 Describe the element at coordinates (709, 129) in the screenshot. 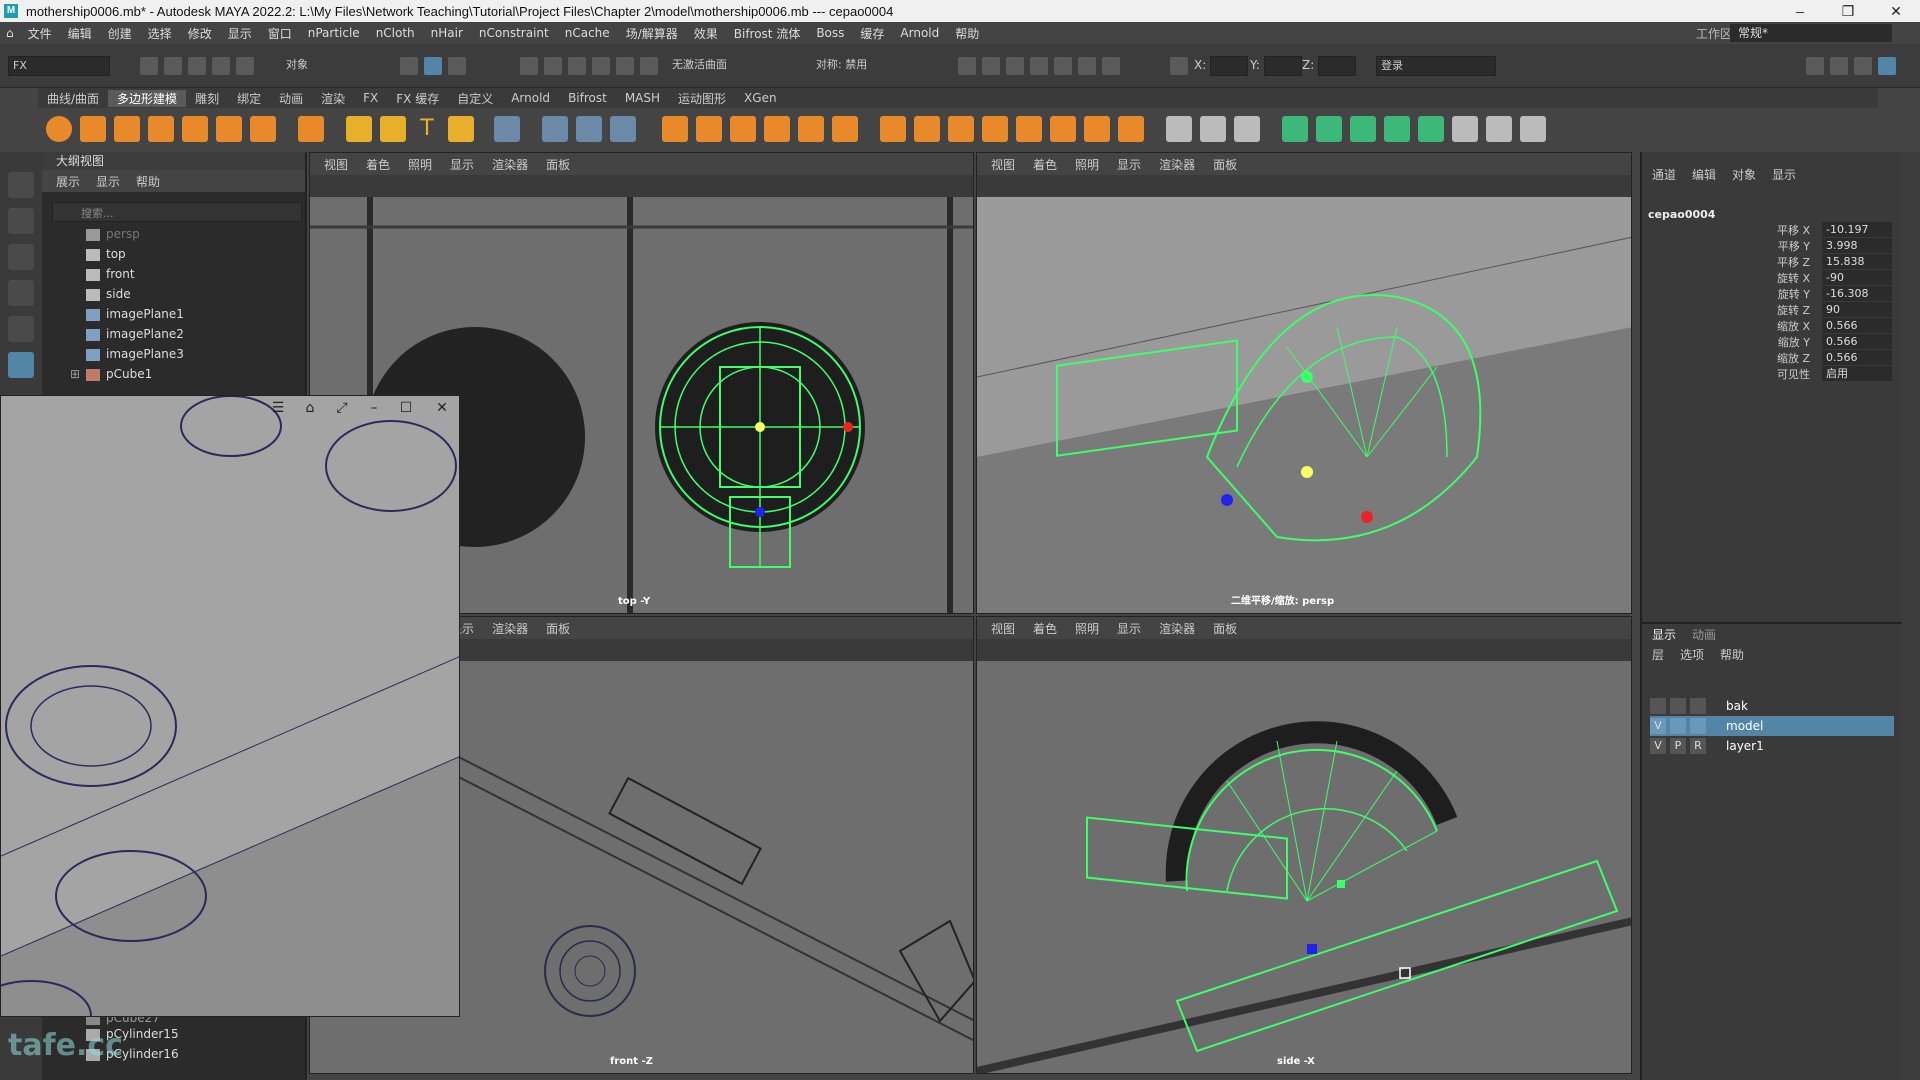

I see `mirror-icon` at that location.